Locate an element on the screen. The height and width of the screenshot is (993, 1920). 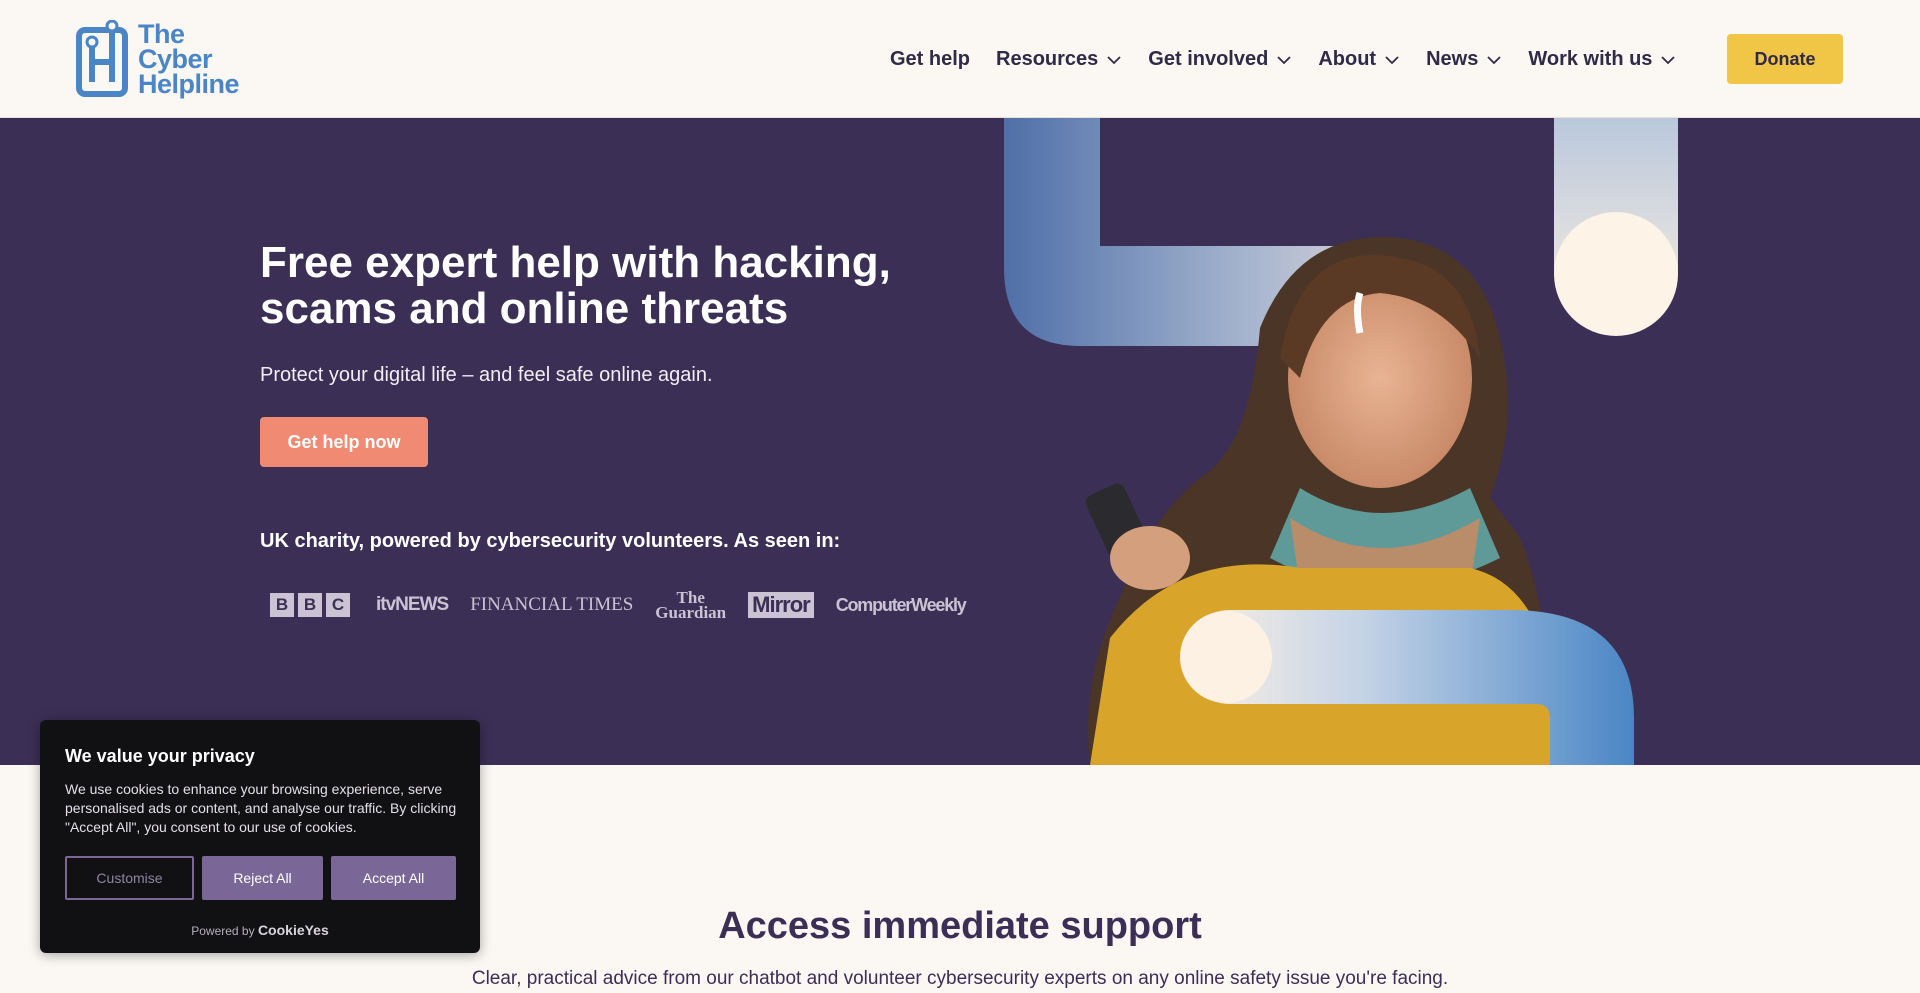
nav-label: Work with us is located at coordinates (1590, 58).